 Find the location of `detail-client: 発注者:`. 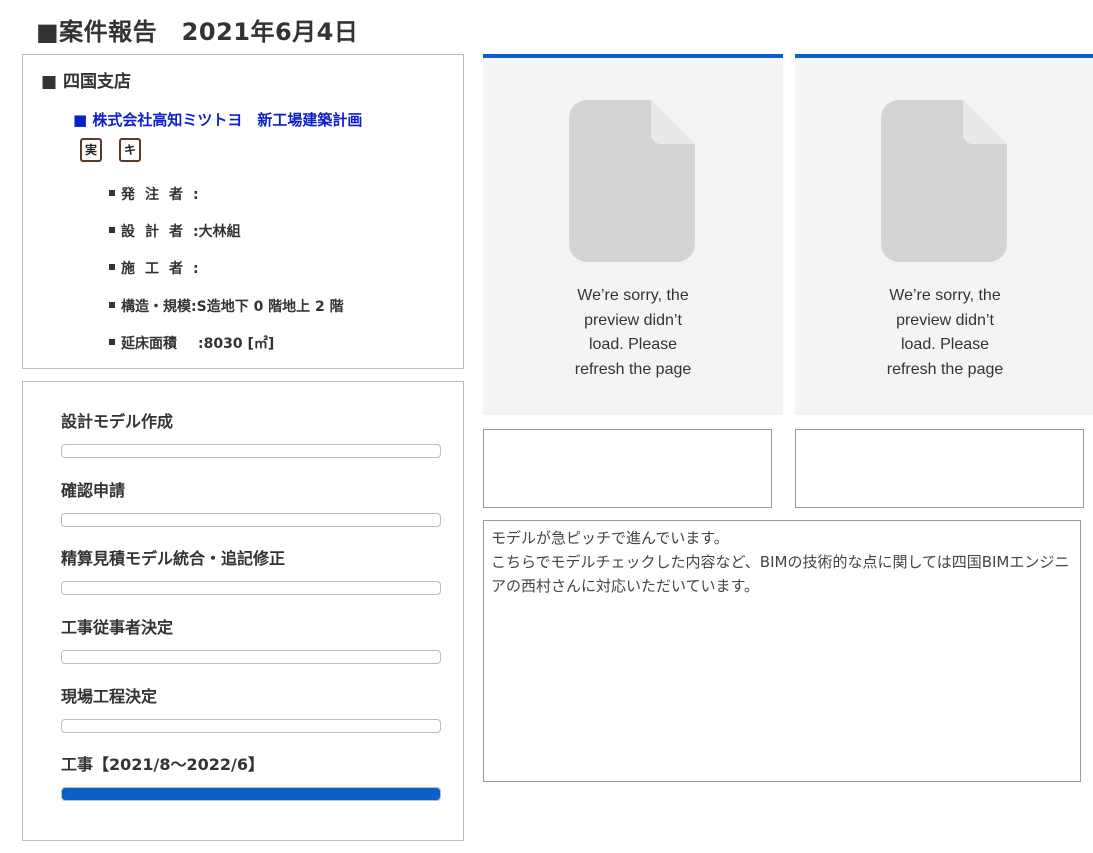

detail-client: 発注者: is located at coordinates (154, 194).